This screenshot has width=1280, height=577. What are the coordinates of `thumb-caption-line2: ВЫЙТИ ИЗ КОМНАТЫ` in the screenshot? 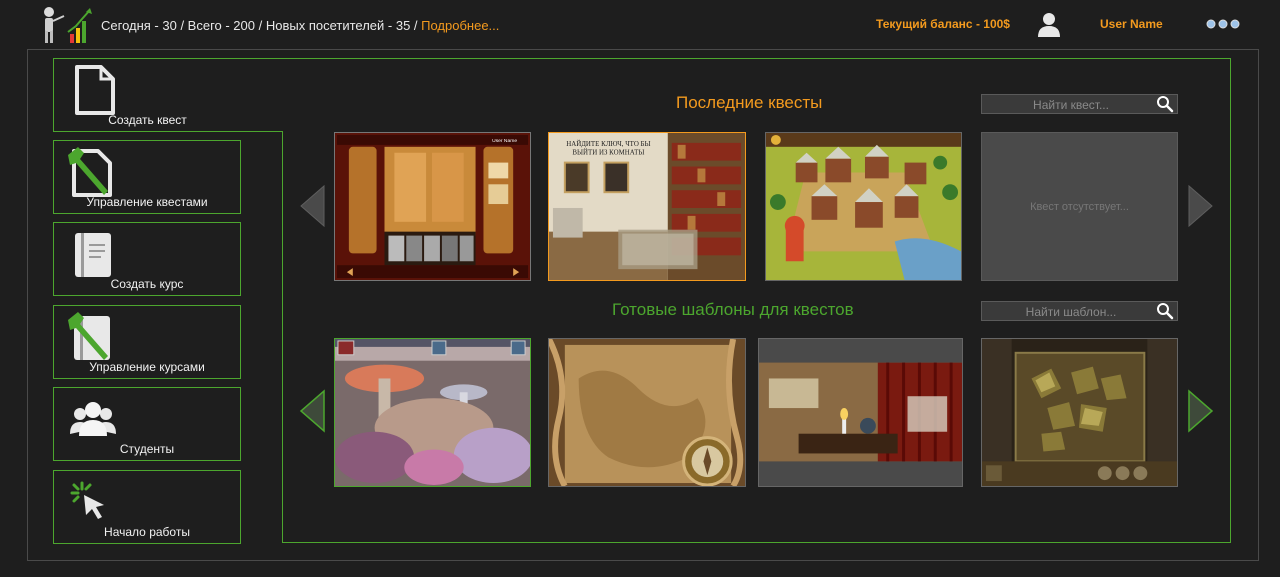 It's located at (608, 153).